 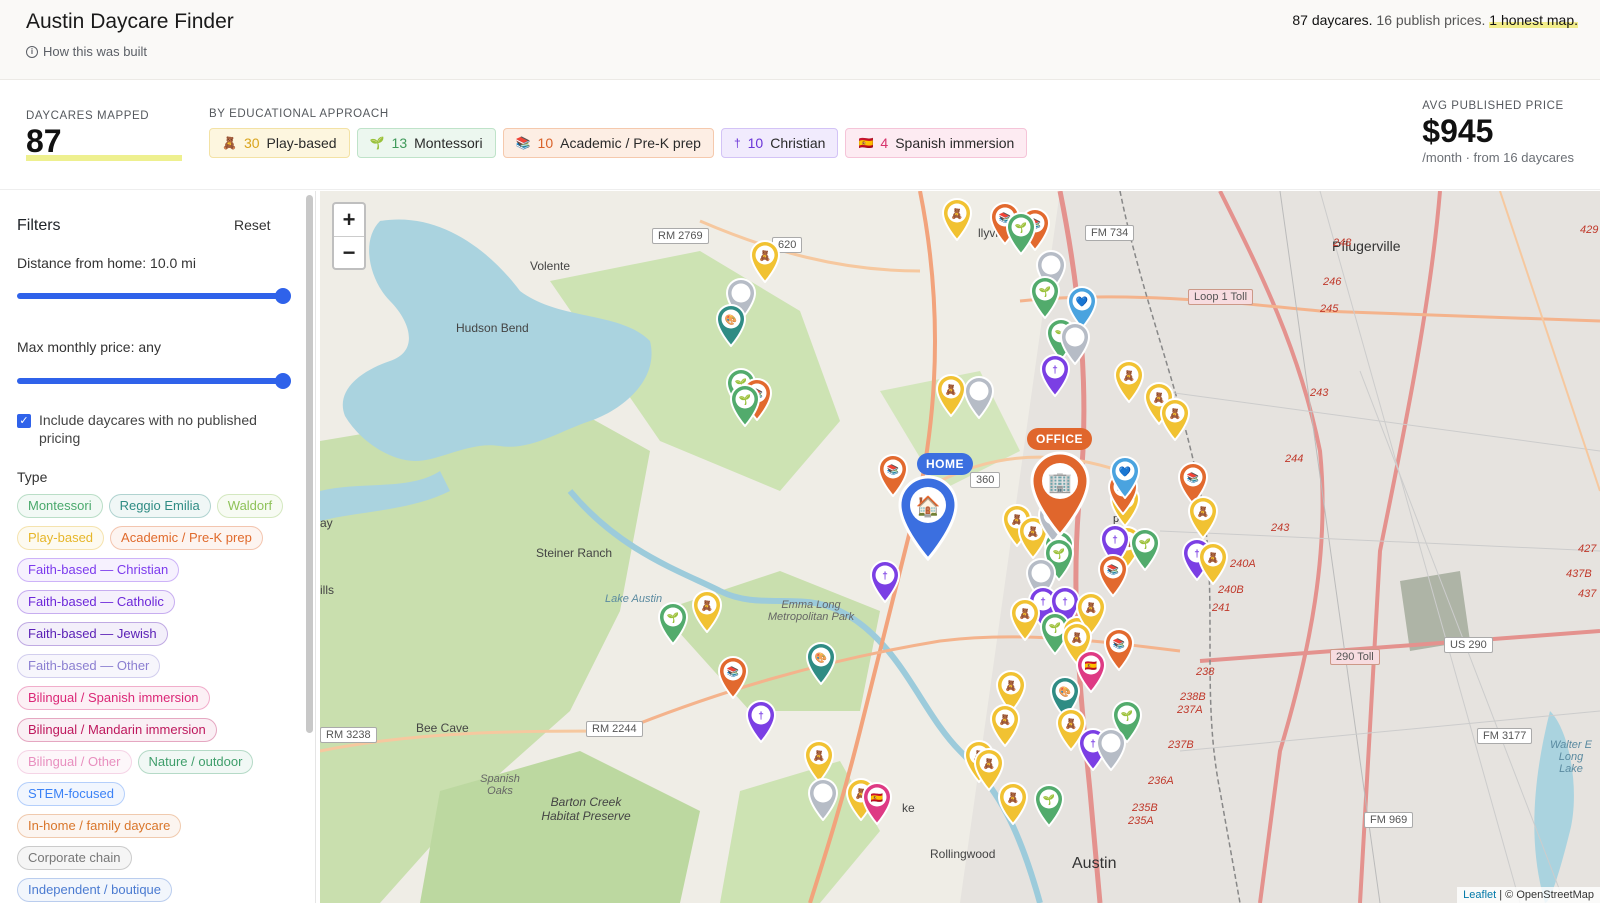 What do you see at coordinates (74, 858) in the screenshot?
I see `type-chip: Corporate chain` at bounding box center [74, 858].